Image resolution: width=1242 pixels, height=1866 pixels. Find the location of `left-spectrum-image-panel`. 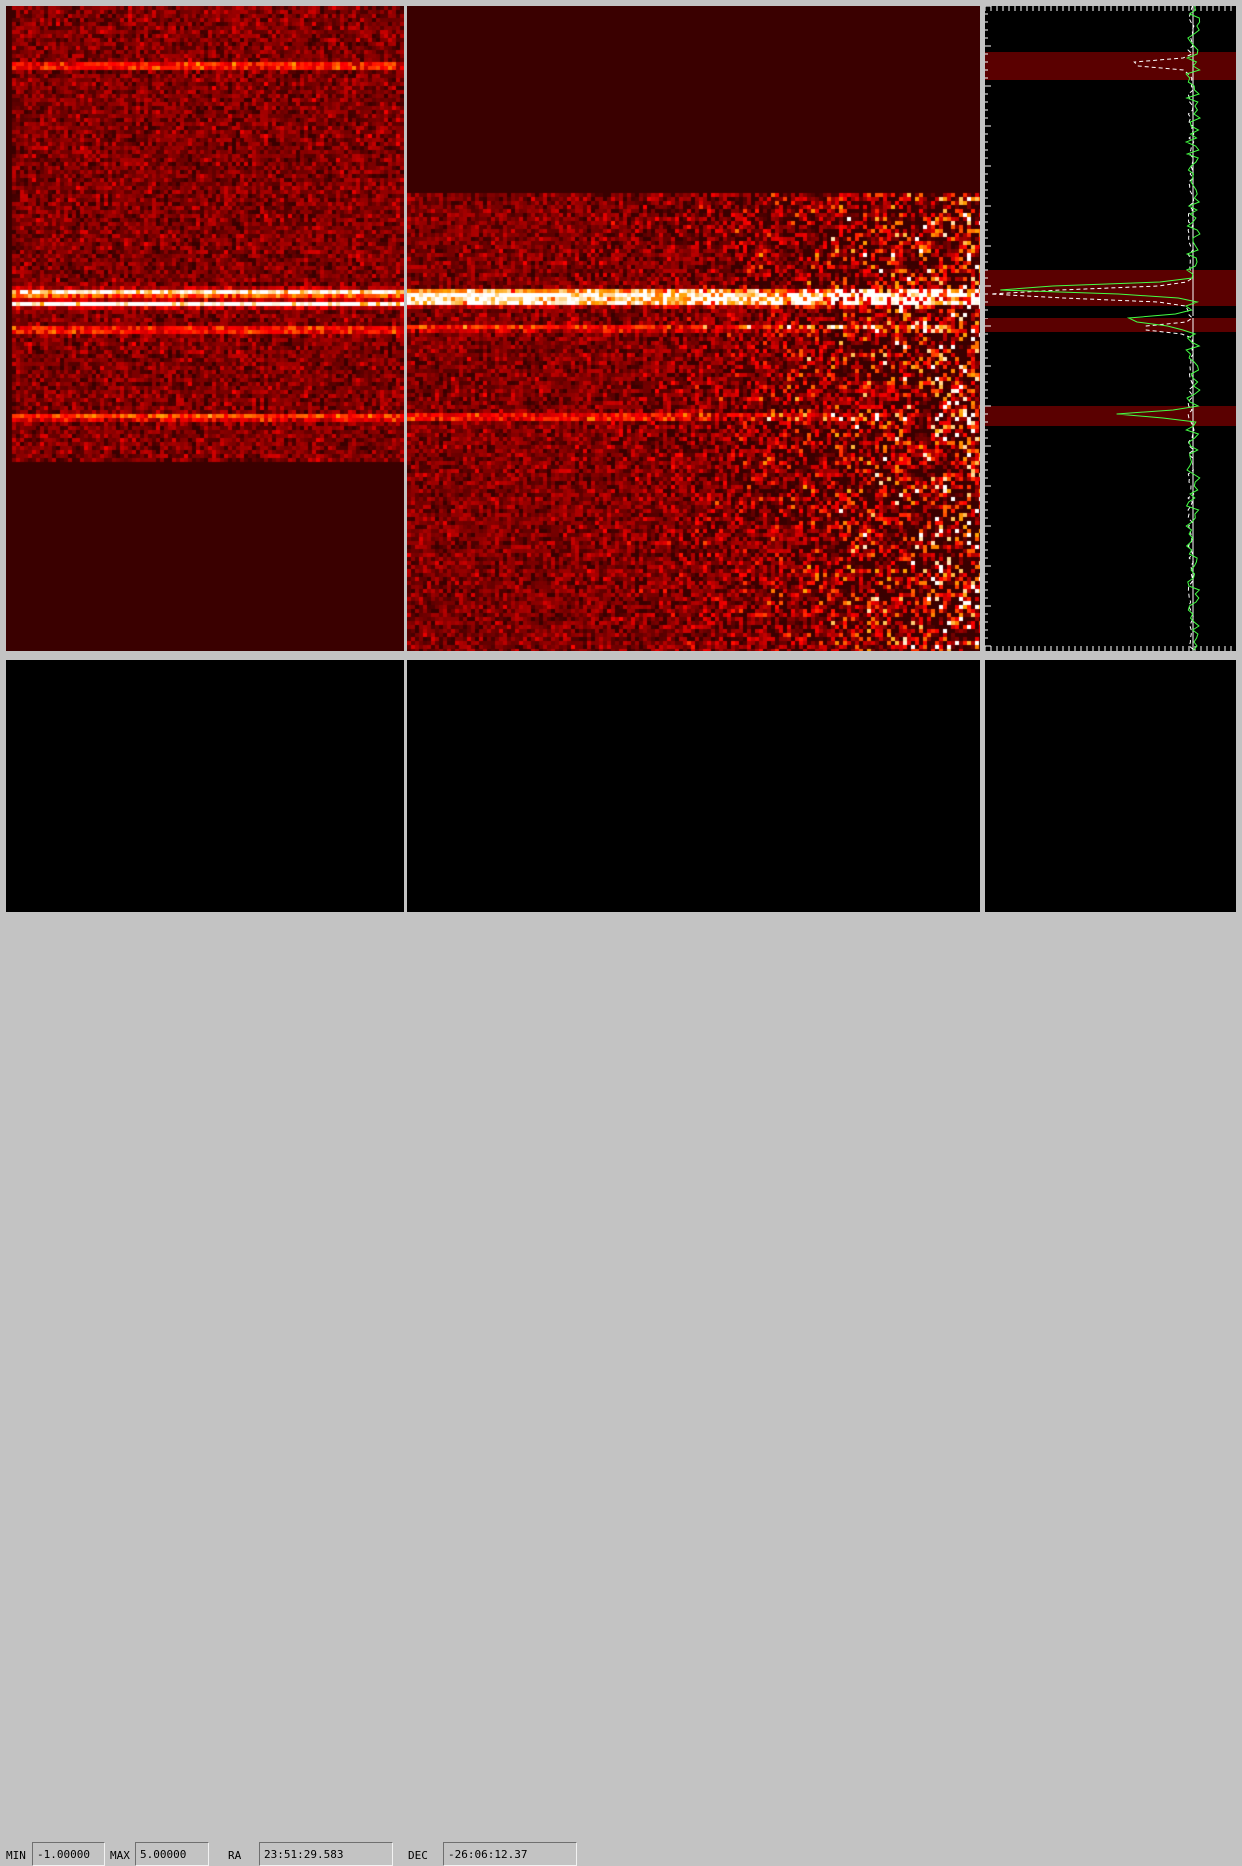

left-spectrum-image-panel is located at coordinates (205, 328).